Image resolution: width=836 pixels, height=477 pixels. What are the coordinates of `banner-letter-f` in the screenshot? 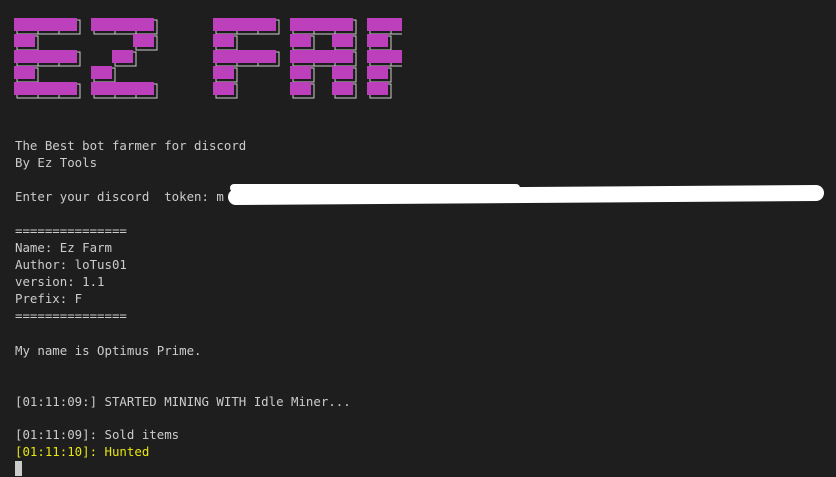 It's located at (246, 58).